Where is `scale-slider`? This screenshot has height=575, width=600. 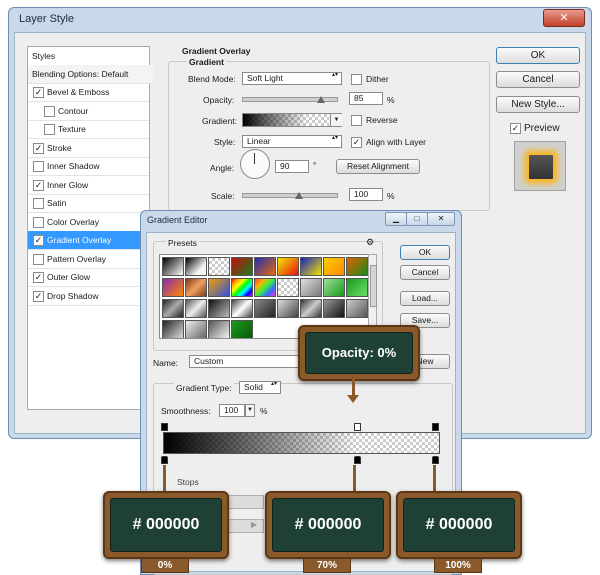
scale-slider is located at coordinates (290, 195).